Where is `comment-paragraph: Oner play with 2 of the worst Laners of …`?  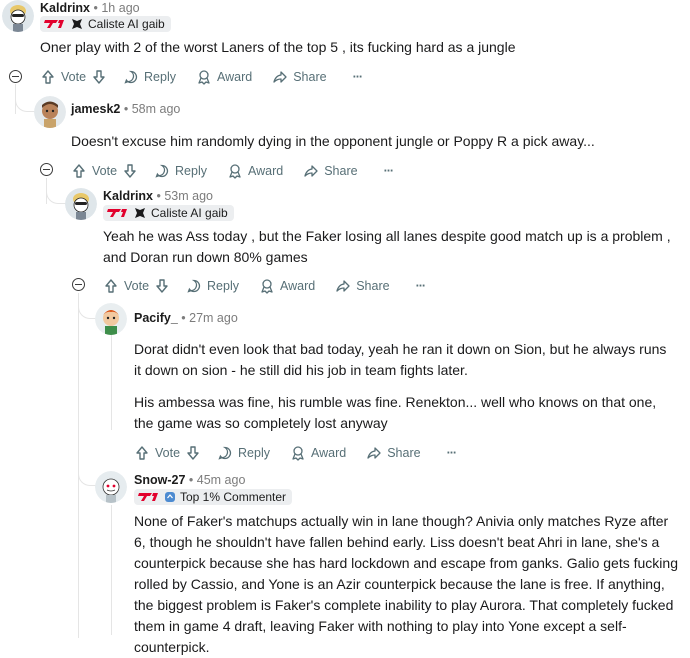 comment-paragraph: Oner play with 2 of the worst Laners of … is located at coordinates (278, 47).